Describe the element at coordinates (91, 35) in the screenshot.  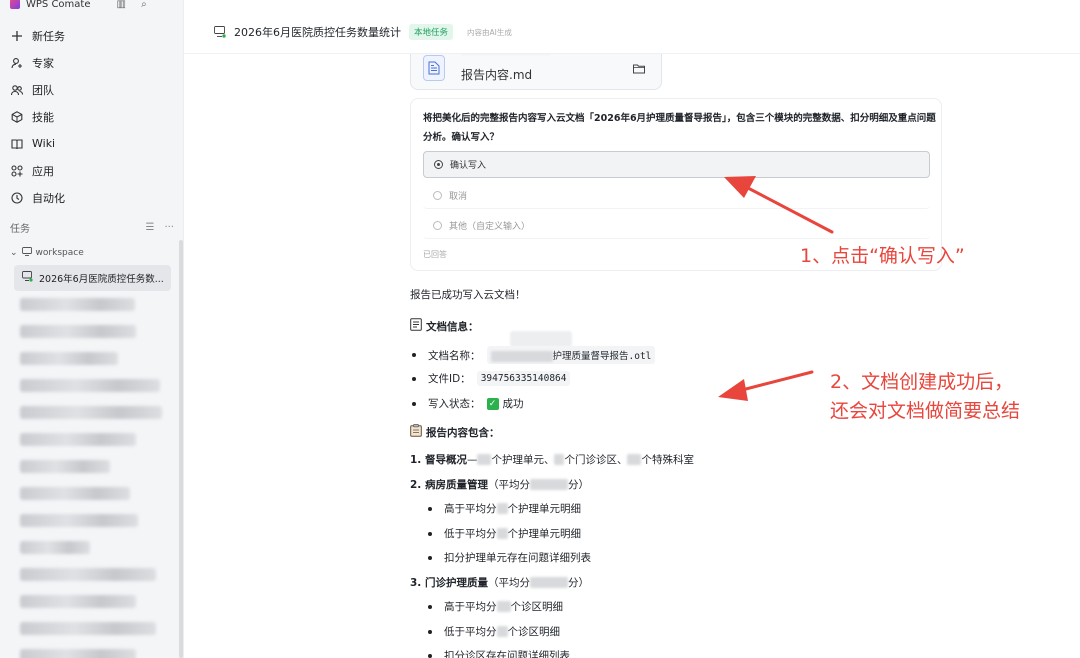
I see `nav-new-task: 新任务` at that location.